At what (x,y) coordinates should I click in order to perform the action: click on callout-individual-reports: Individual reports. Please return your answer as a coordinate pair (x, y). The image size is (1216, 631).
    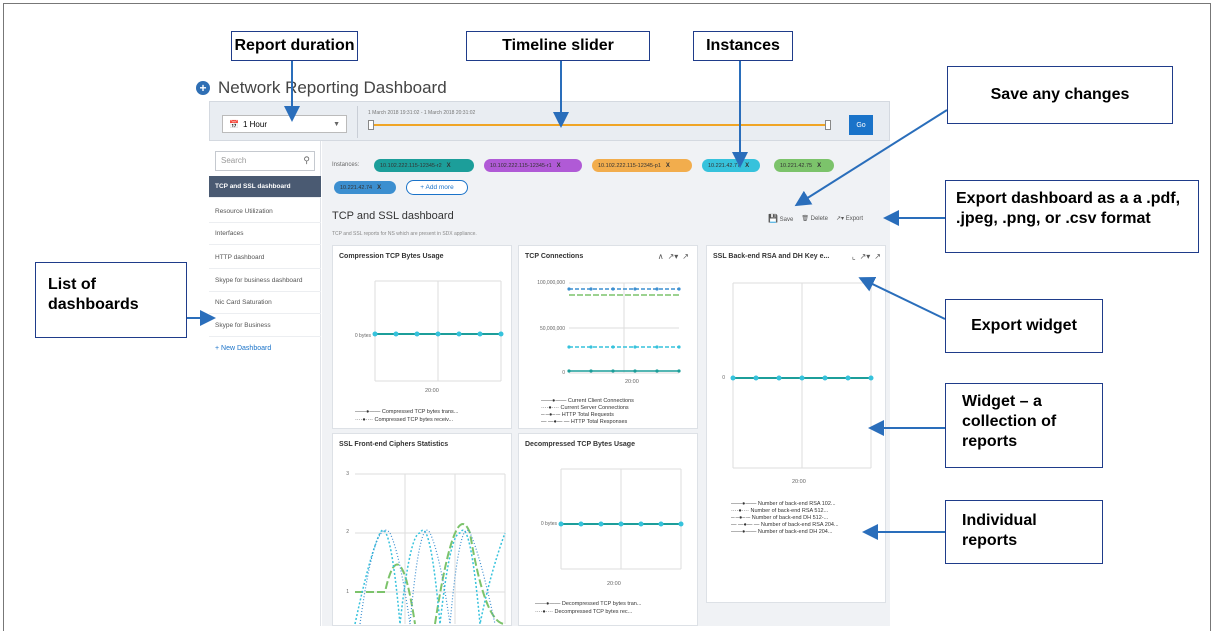
    Looking at the image, I should click on (1024, 532).